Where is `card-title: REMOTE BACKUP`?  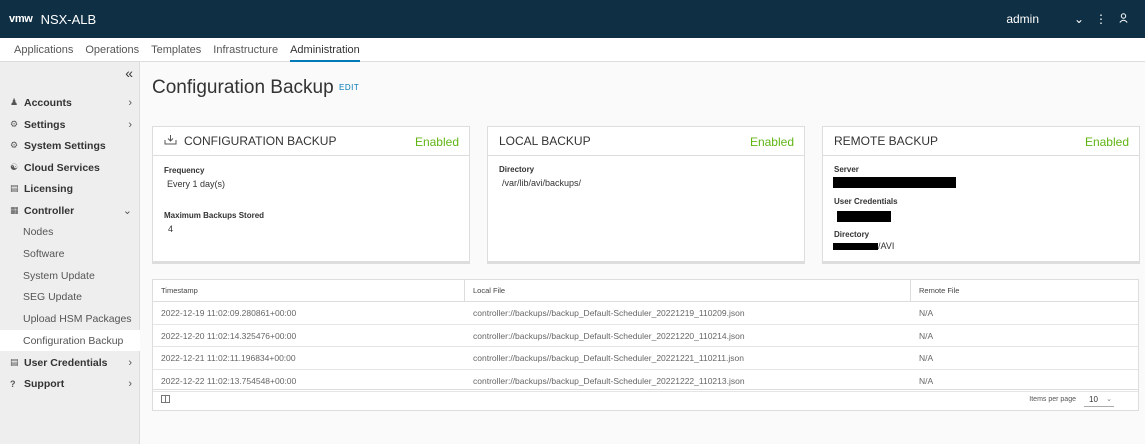 card-title: REMOTE BACKUP is located at coordinates (886, 141).